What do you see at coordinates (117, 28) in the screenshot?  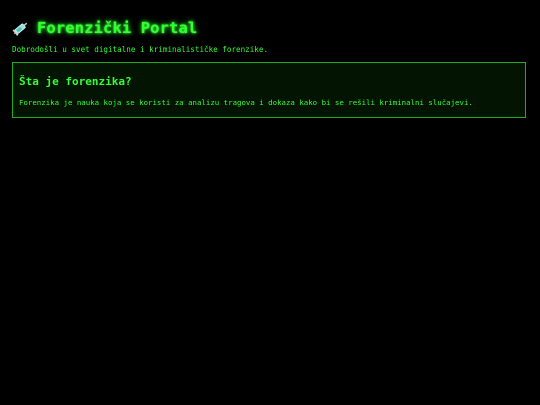 I see `page-title: Forenzički Portal` at bounding box center [117, 28].